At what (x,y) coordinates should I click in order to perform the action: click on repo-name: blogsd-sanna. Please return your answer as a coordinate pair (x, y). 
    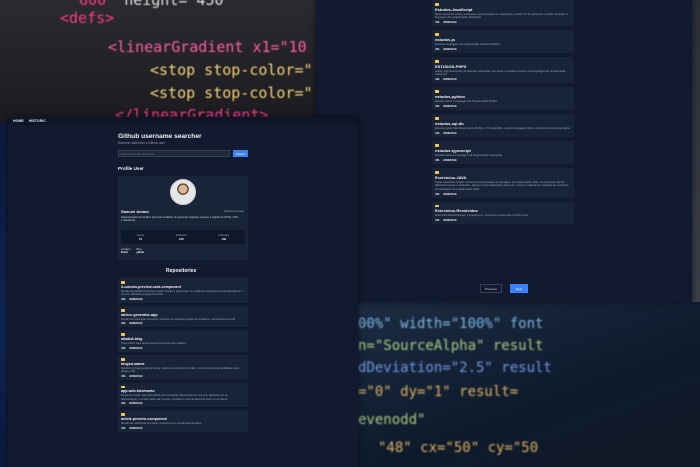
    Looking at the image, I should click on (183, 364).